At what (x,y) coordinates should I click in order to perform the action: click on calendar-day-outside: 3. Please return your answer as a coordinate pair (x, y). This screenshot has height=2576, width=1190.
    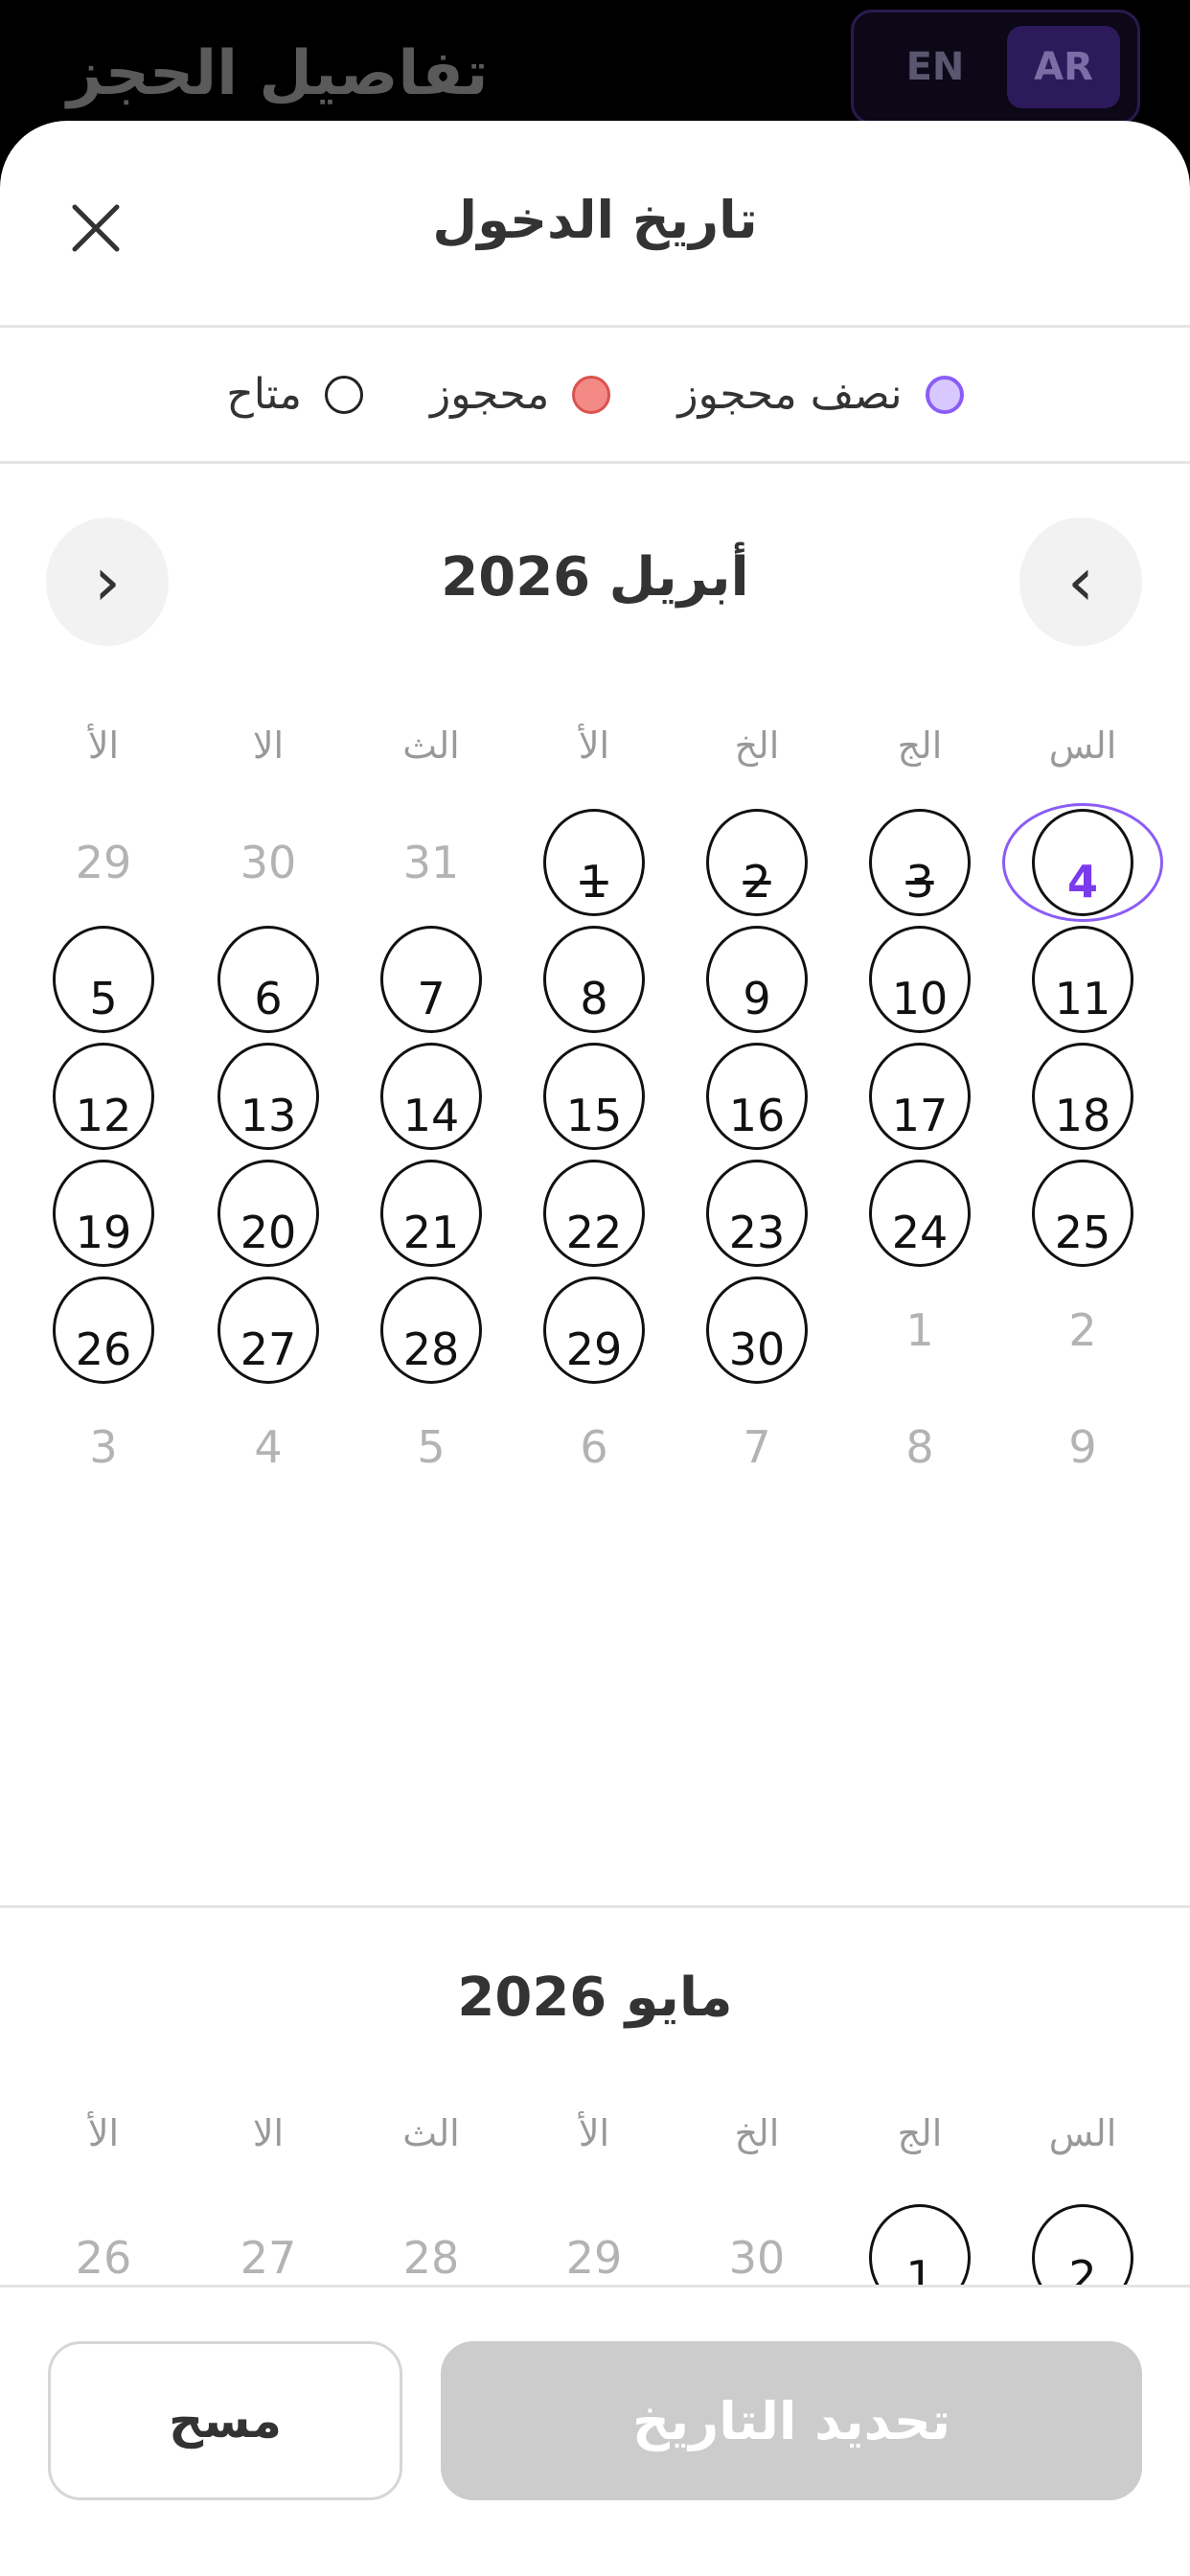
    Looking at the image, I should click on (103, 1447).